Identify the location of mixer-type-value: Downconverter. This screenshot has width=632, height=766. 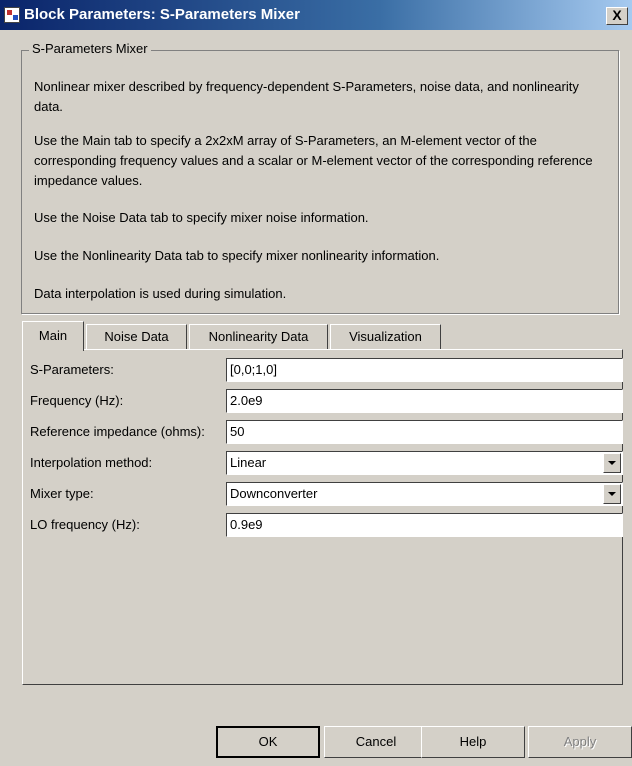
(274, 493).